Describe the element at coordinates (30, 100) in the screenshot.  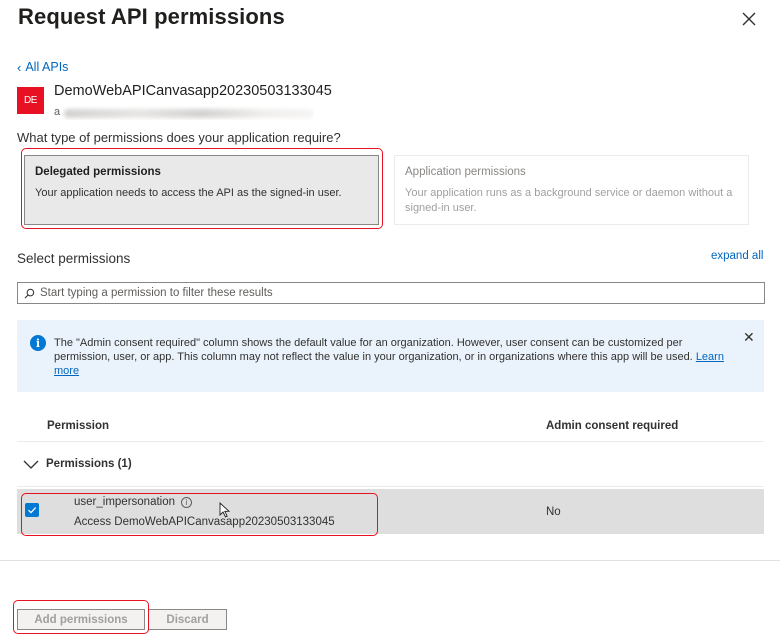
I see `api-logo: DE` at that location.